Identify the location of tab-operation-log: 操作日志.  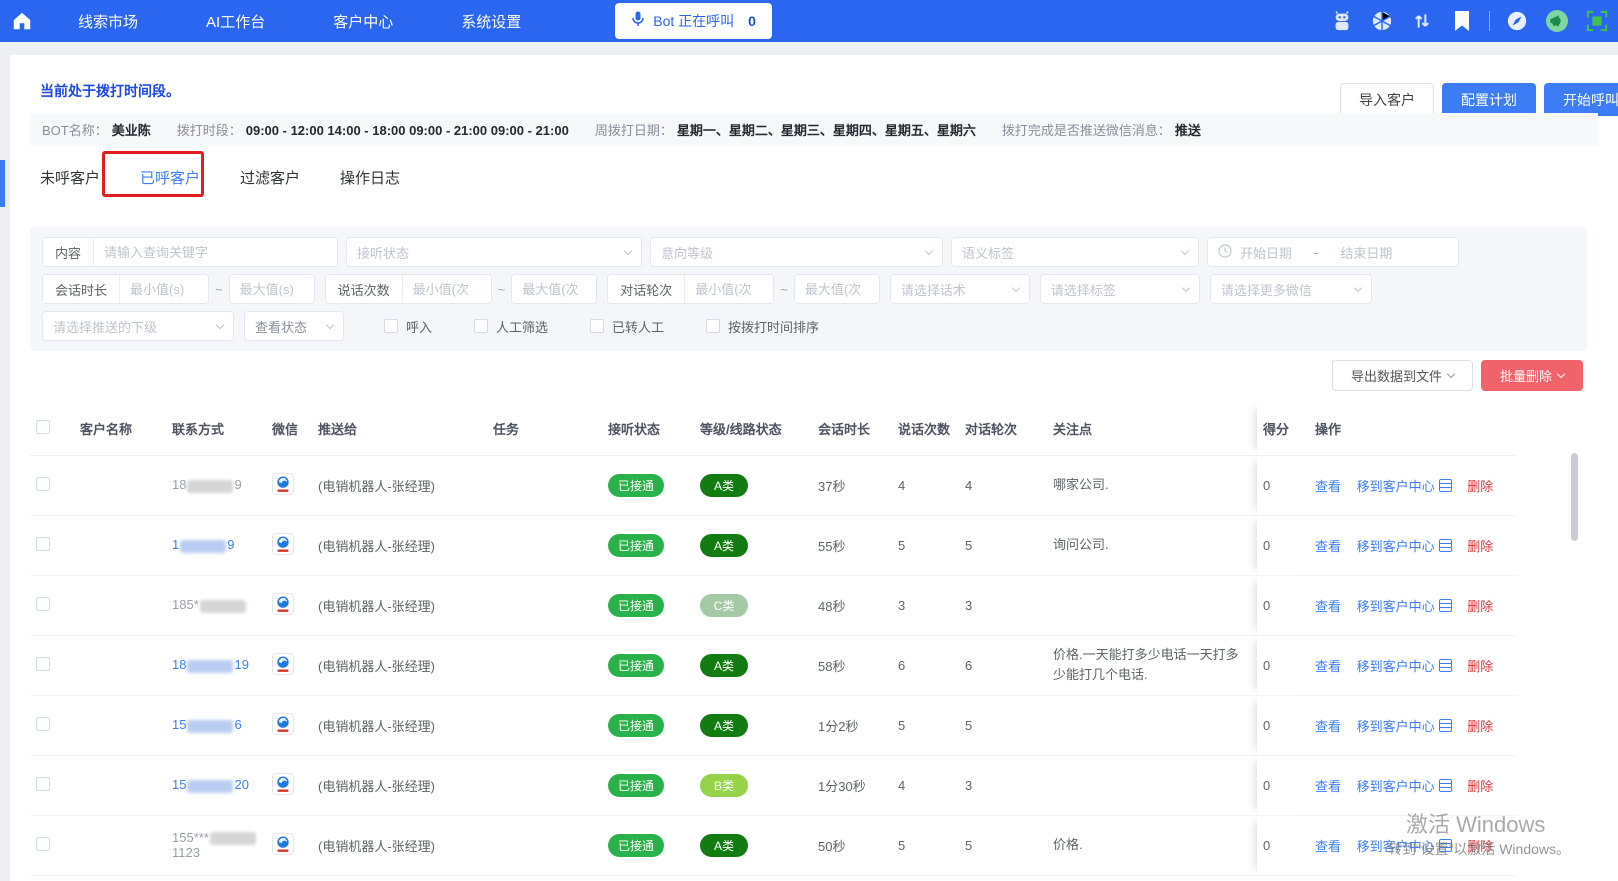
(370, 177).